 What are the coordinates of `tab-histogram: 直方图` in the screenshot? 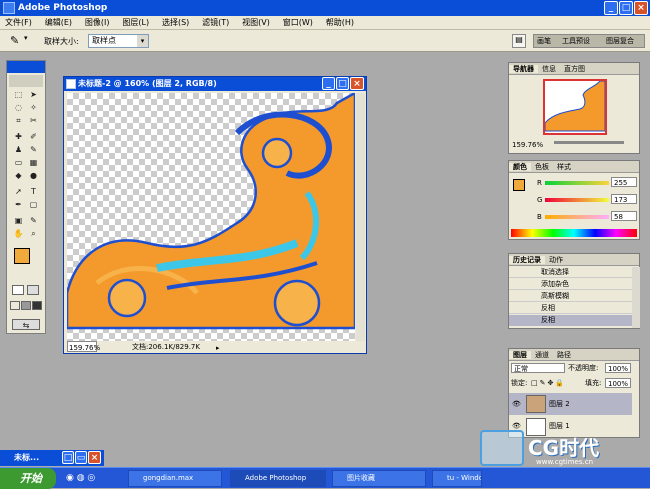 It's located at (574, 69).